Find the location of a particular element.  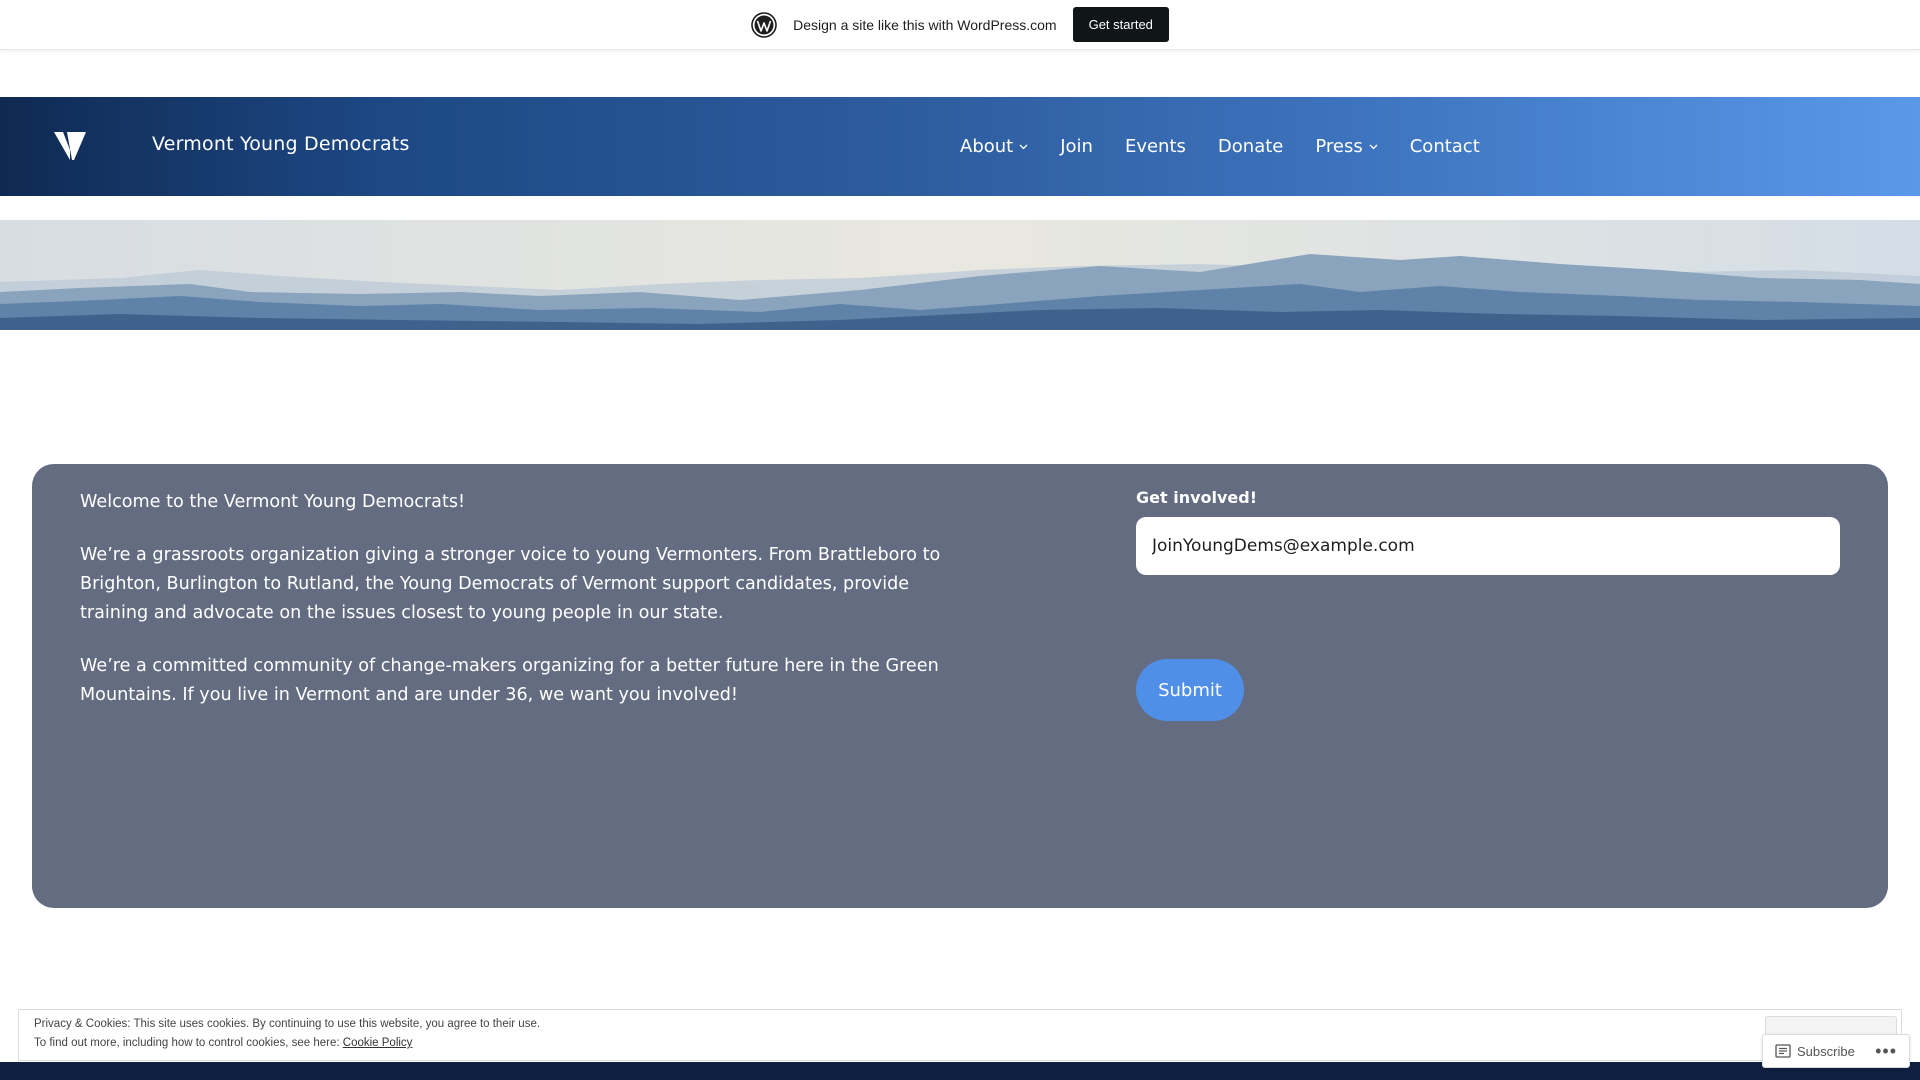

main-nav: About Join Events Donate Press Contact is located at coordinates (1220, 146).